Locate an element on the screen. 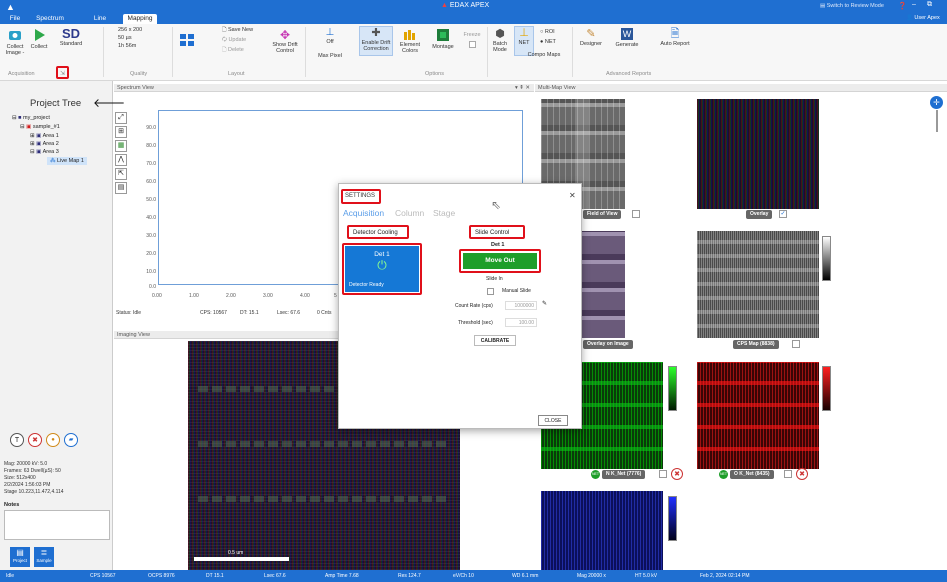 The image size is (947, 582). settings-title-highlight is located at coordinates (361, 196).